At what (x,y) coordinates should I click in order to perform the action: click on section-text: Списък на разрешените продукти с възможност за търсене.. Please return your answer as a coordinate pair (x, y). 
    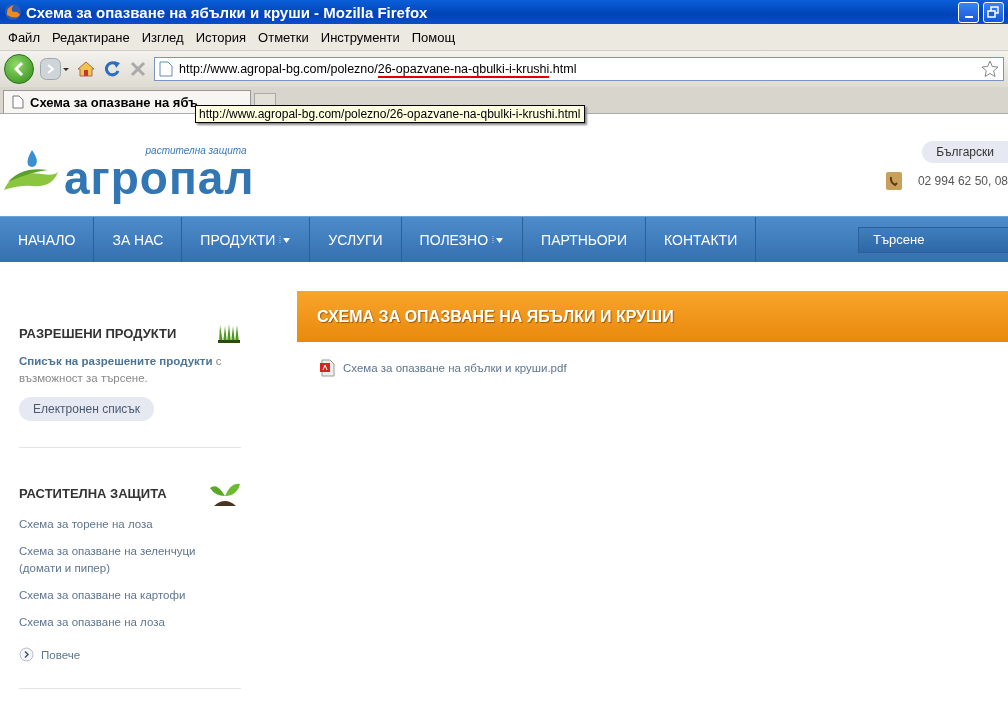
    Looking at the image, I should click on (121, 370).